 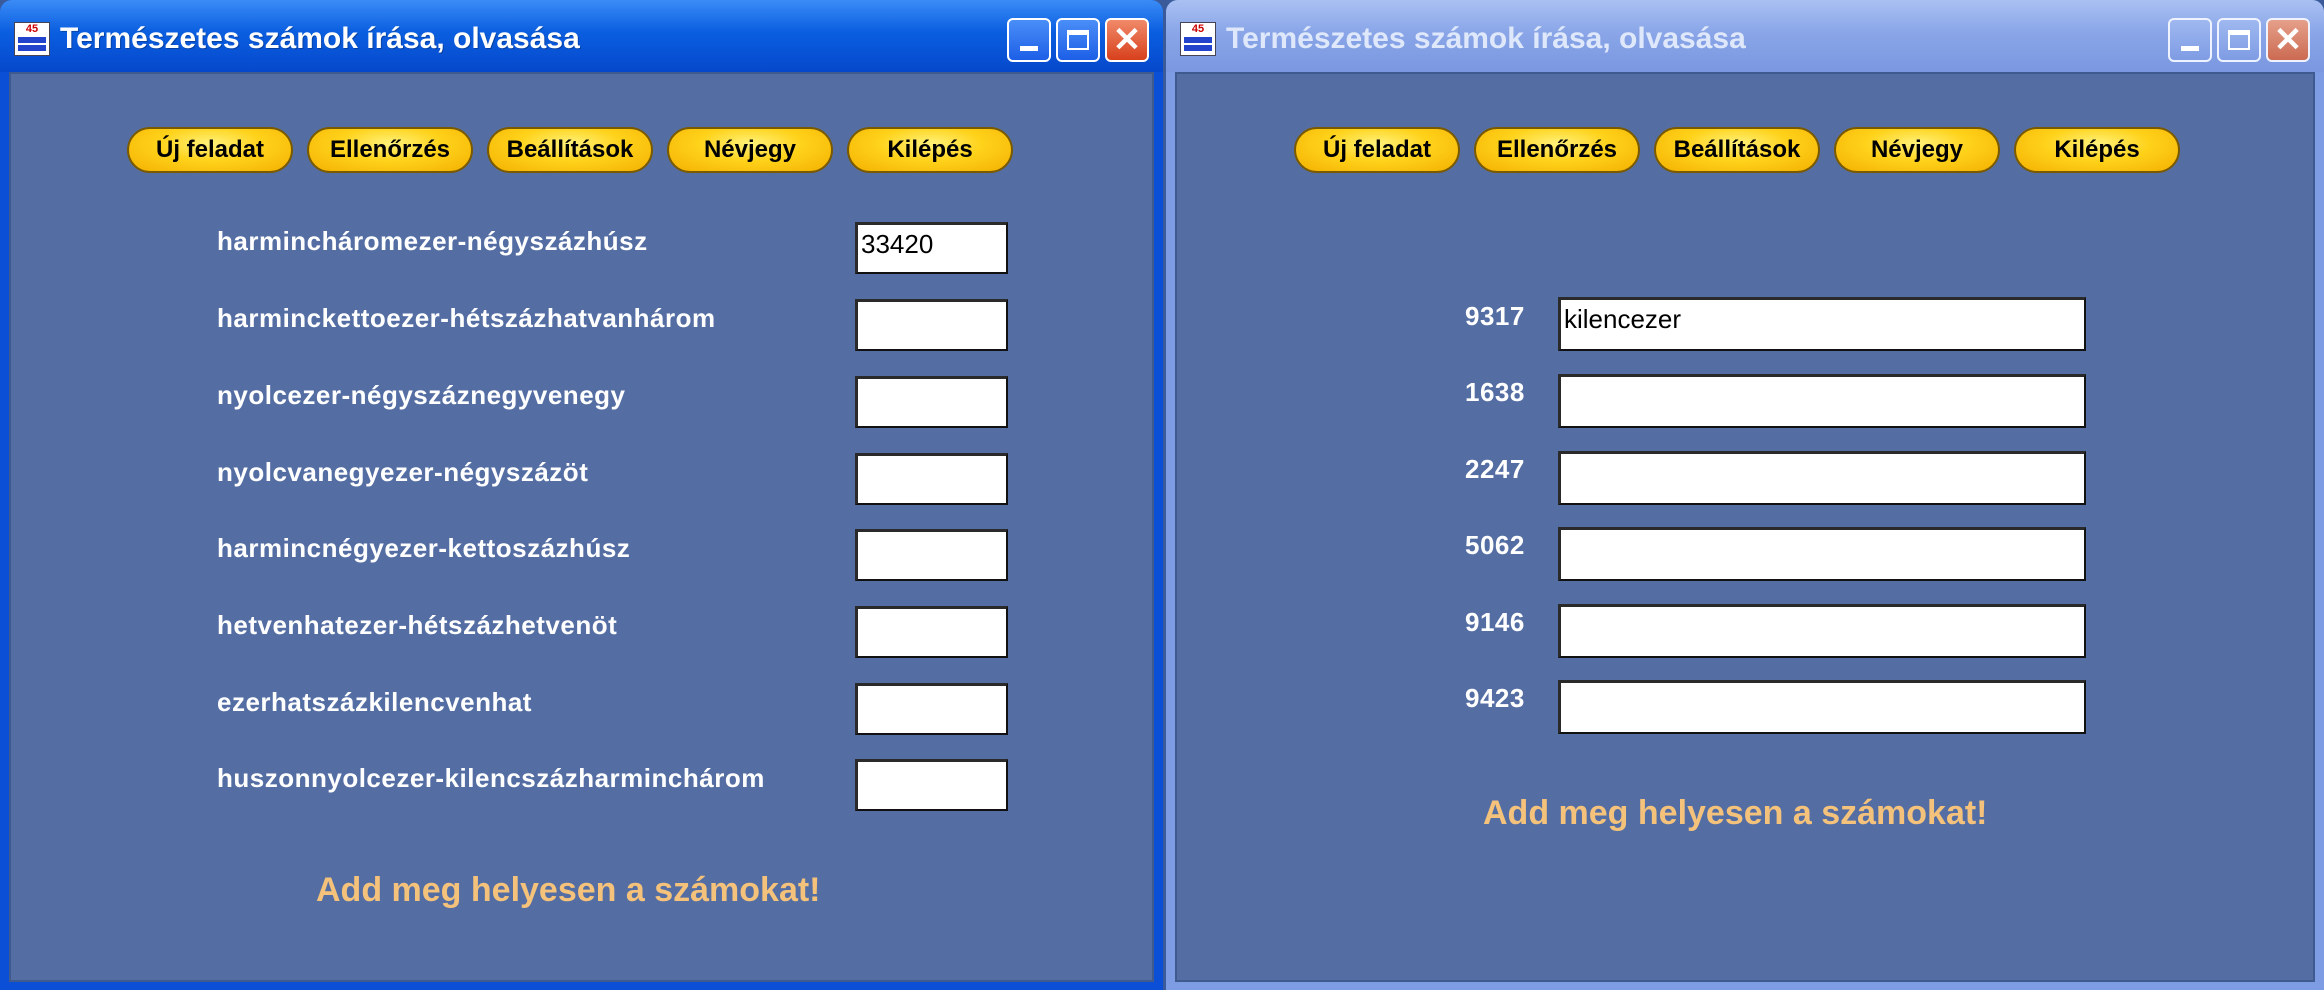 I want to click on number-label: ezerhatszázkilencvenhat, so click(x=374, y=702).